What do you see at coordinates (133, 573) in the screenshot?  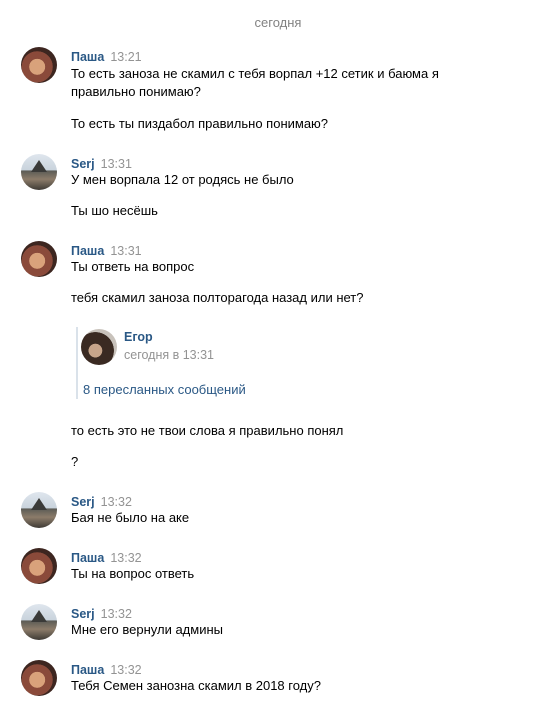 I see `message-text: Ты на вопрос ответь` at bounding box center [133, 573].